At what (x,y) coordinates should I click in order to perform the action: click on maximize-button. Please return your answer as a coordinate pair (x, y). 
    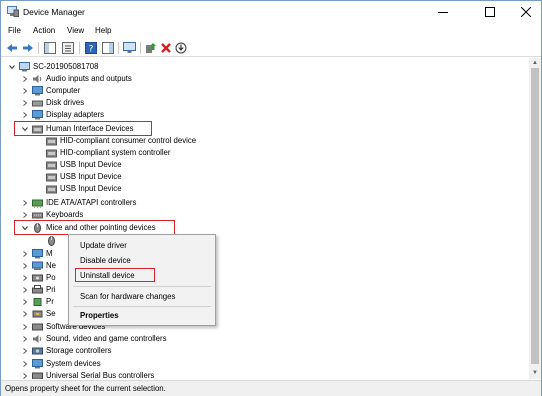
    Looking at the image, I should click on (490, 12).